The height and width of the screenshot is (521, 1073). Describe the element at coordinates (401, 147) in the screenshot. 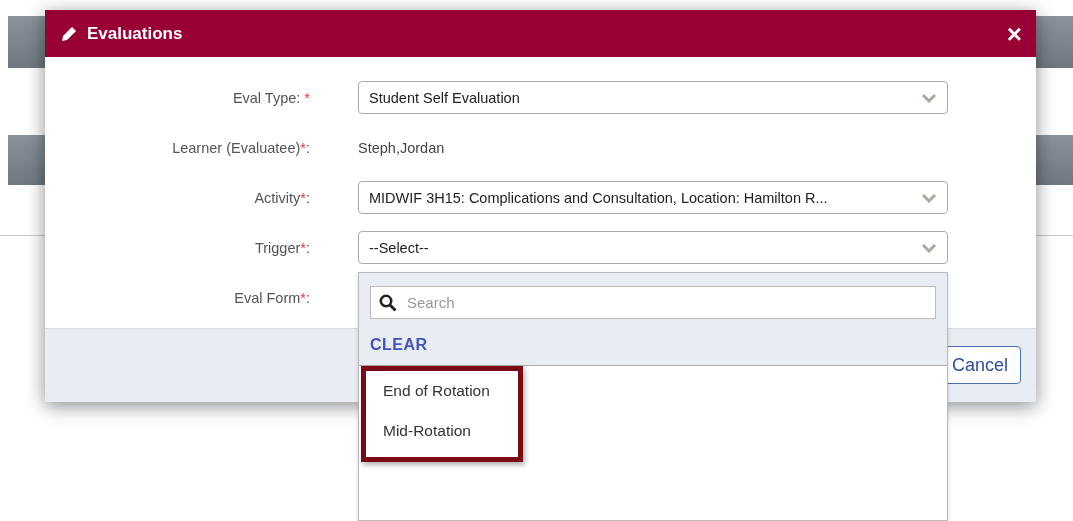

I see `field-value: Steph,Jordan` at that location.